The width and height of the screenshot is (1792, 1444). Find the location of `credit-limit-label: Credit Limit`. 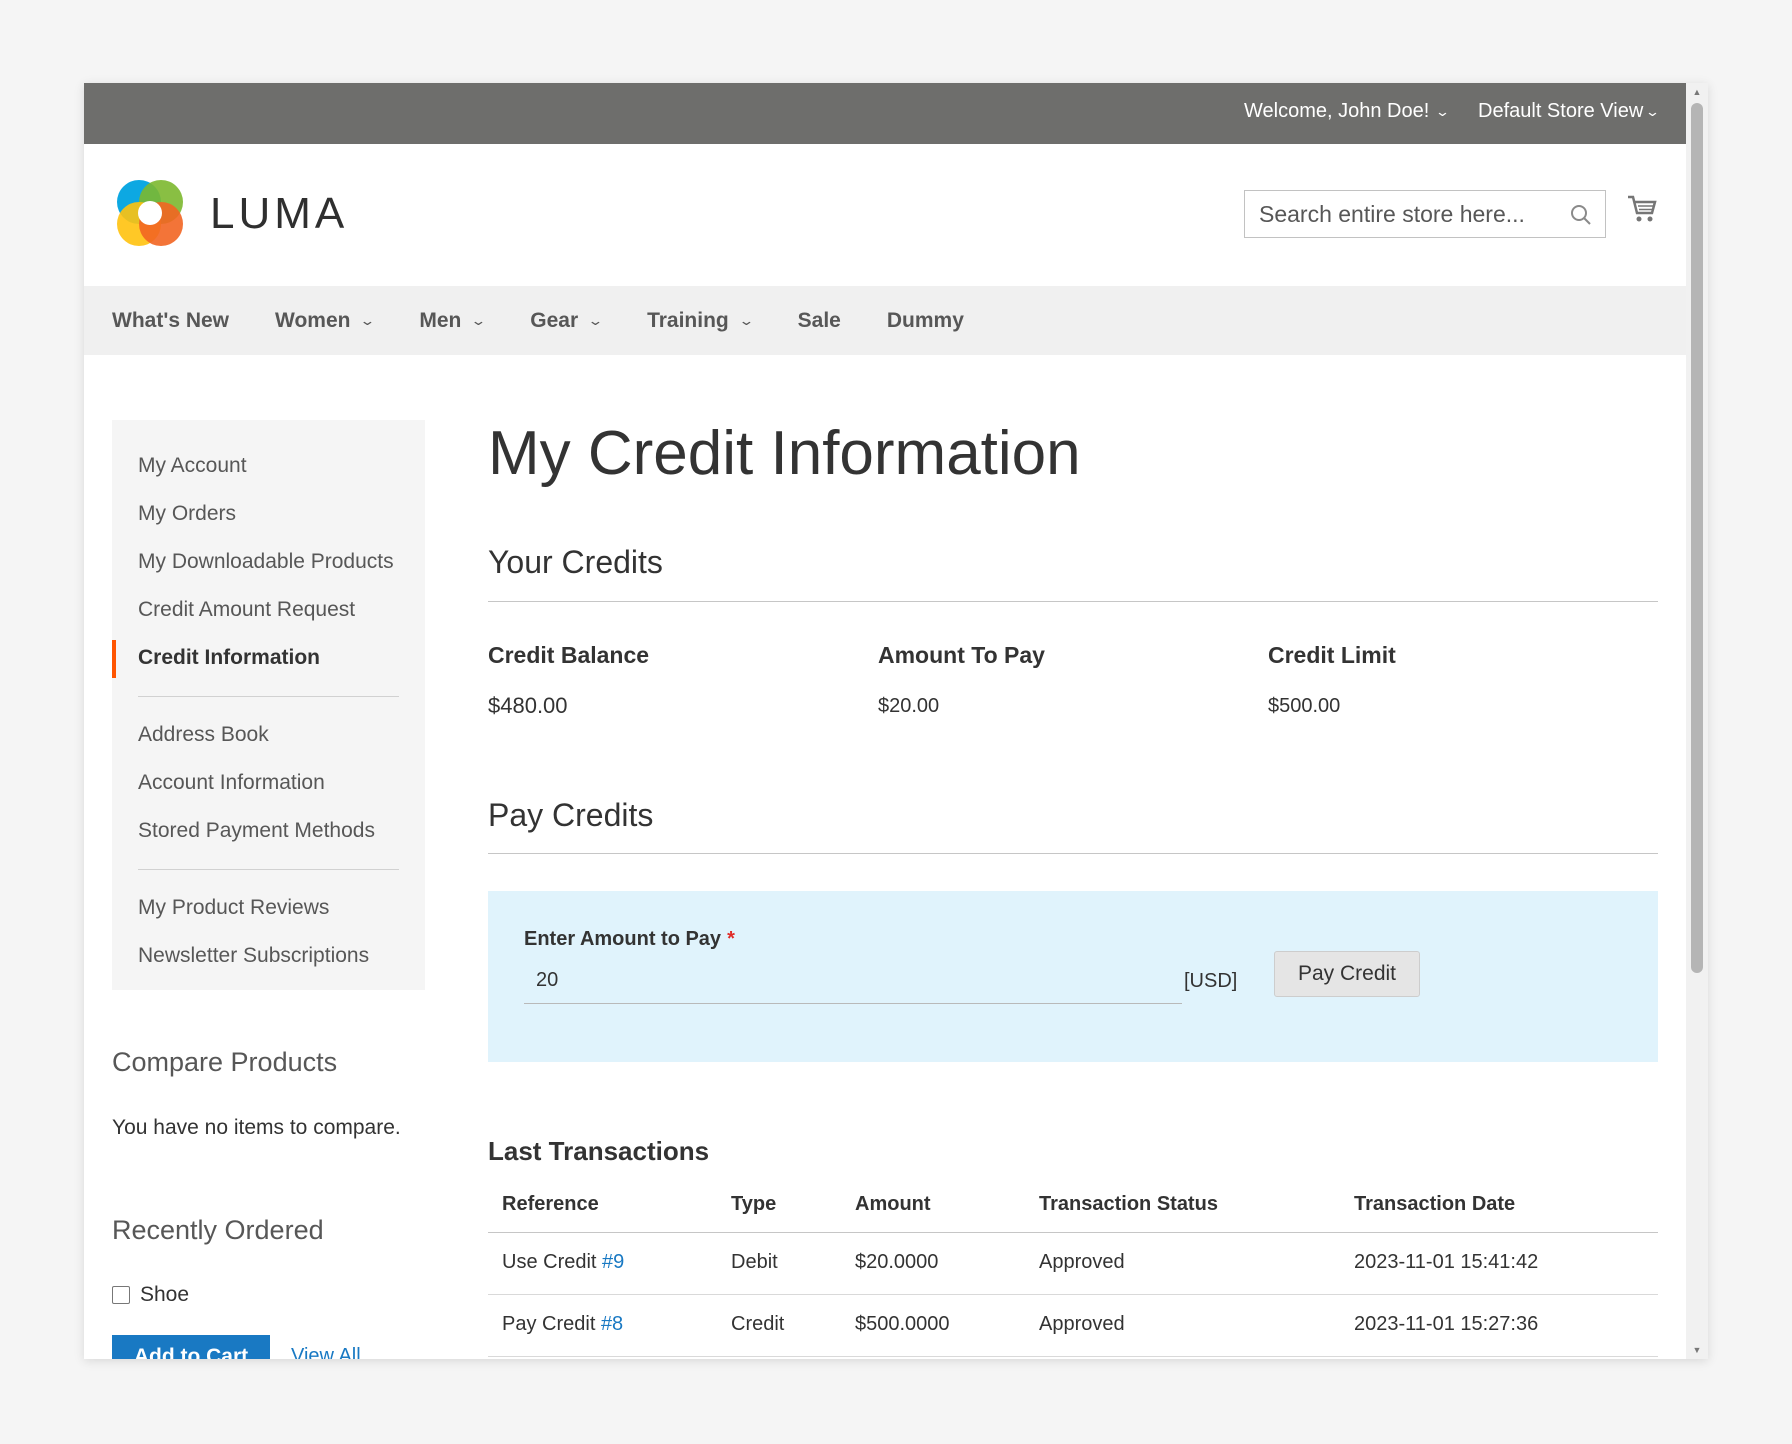

credit-limit-label: Credit Limit is located at coordinates (1332, 655).